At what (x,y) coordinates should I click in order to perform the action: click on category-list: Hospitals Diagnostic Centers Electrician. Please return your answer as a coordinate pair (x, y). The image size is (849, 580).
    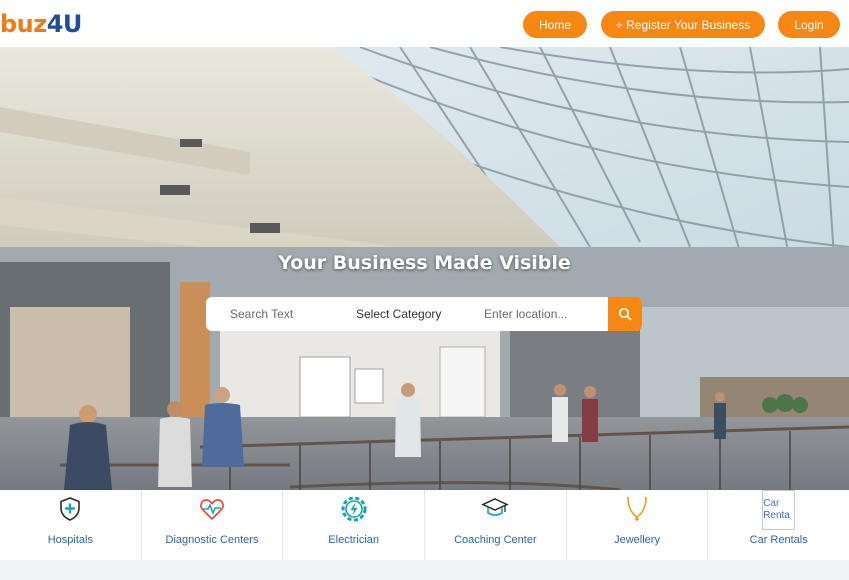
    Looking at the image, I should click on (424, 525).